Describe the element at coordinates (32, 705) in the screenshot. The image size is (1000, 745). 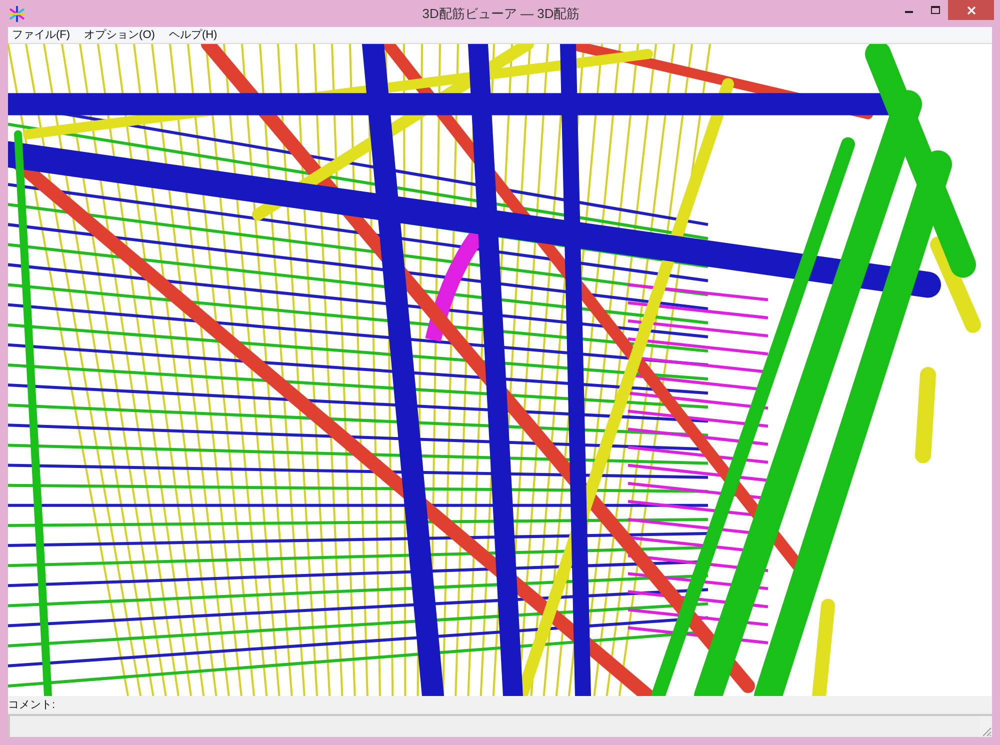
I see `comment-label: コメント:` at that location.